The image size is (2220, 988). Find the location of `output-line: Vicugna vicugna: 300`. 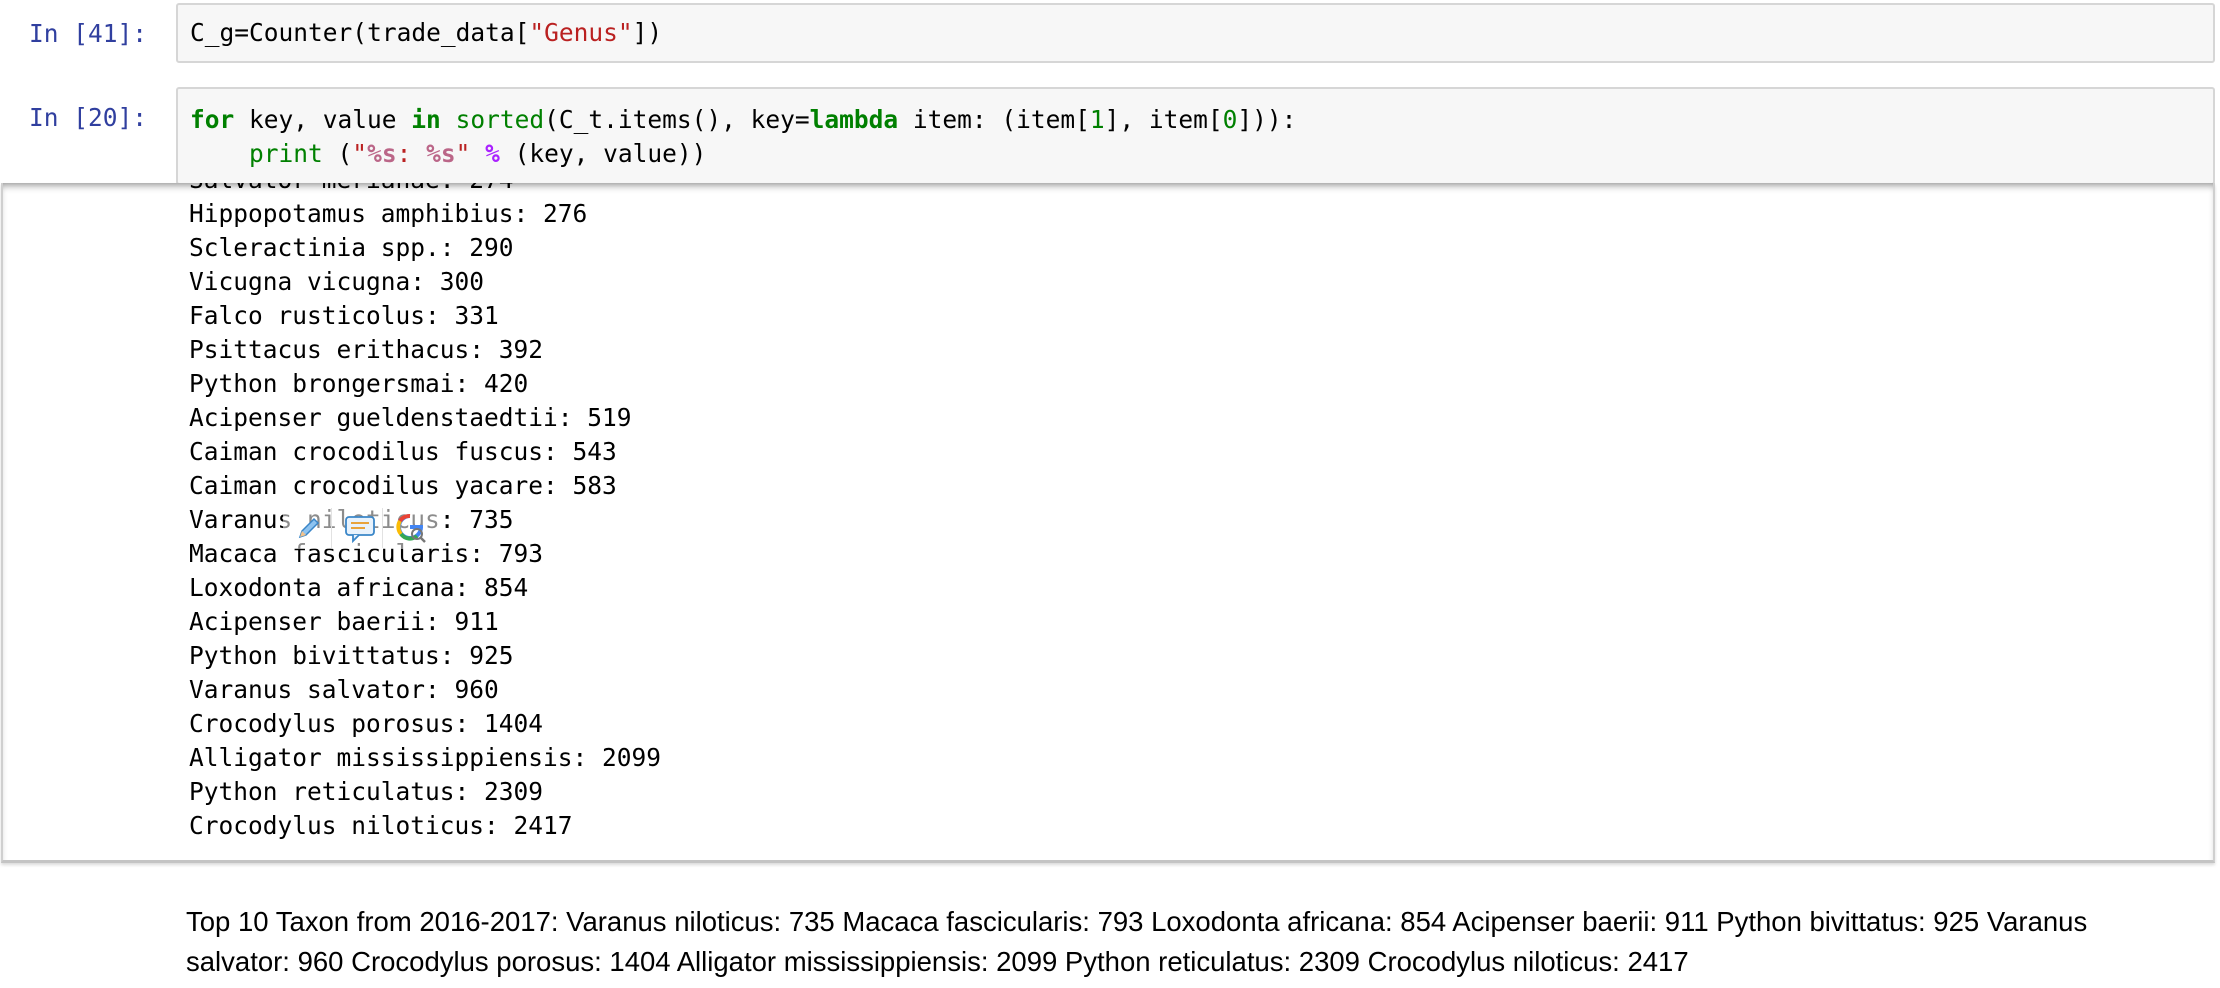

output-line: Vicugna vicugna: 300 is located at coordinates (337, 281).